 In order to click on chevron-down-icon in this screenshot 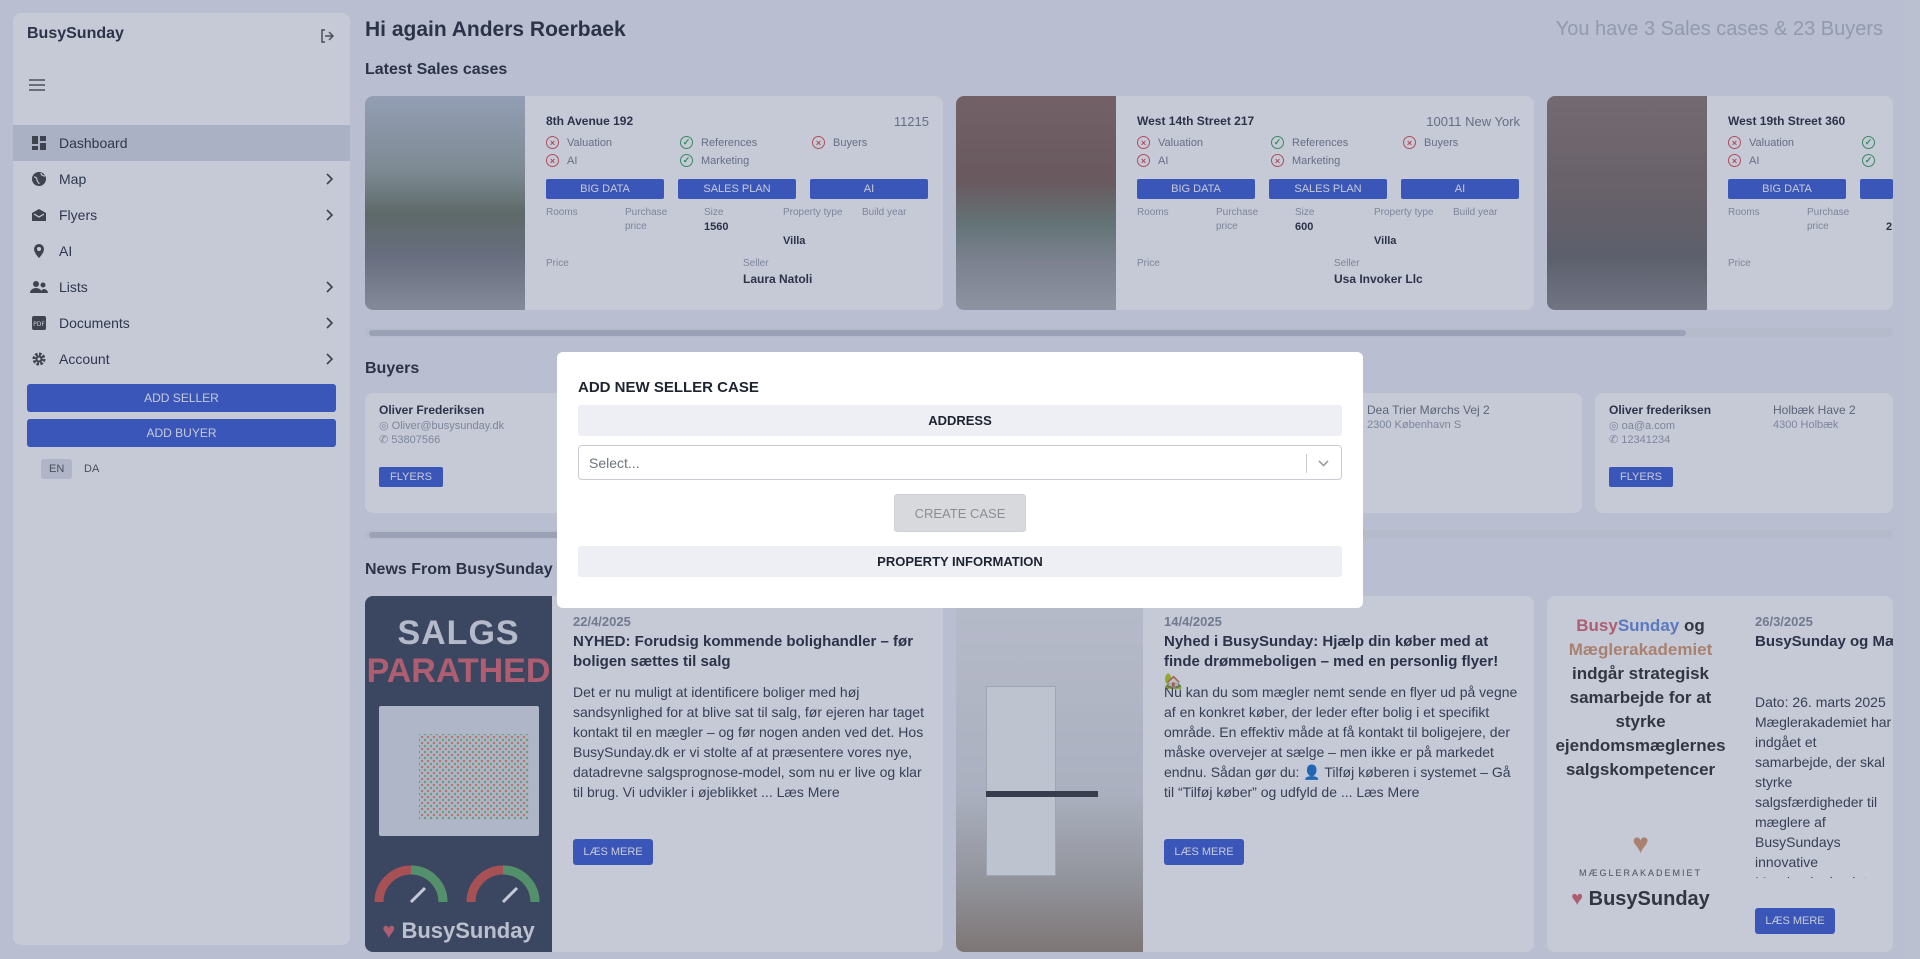, I will do `click(1323, 463)`.